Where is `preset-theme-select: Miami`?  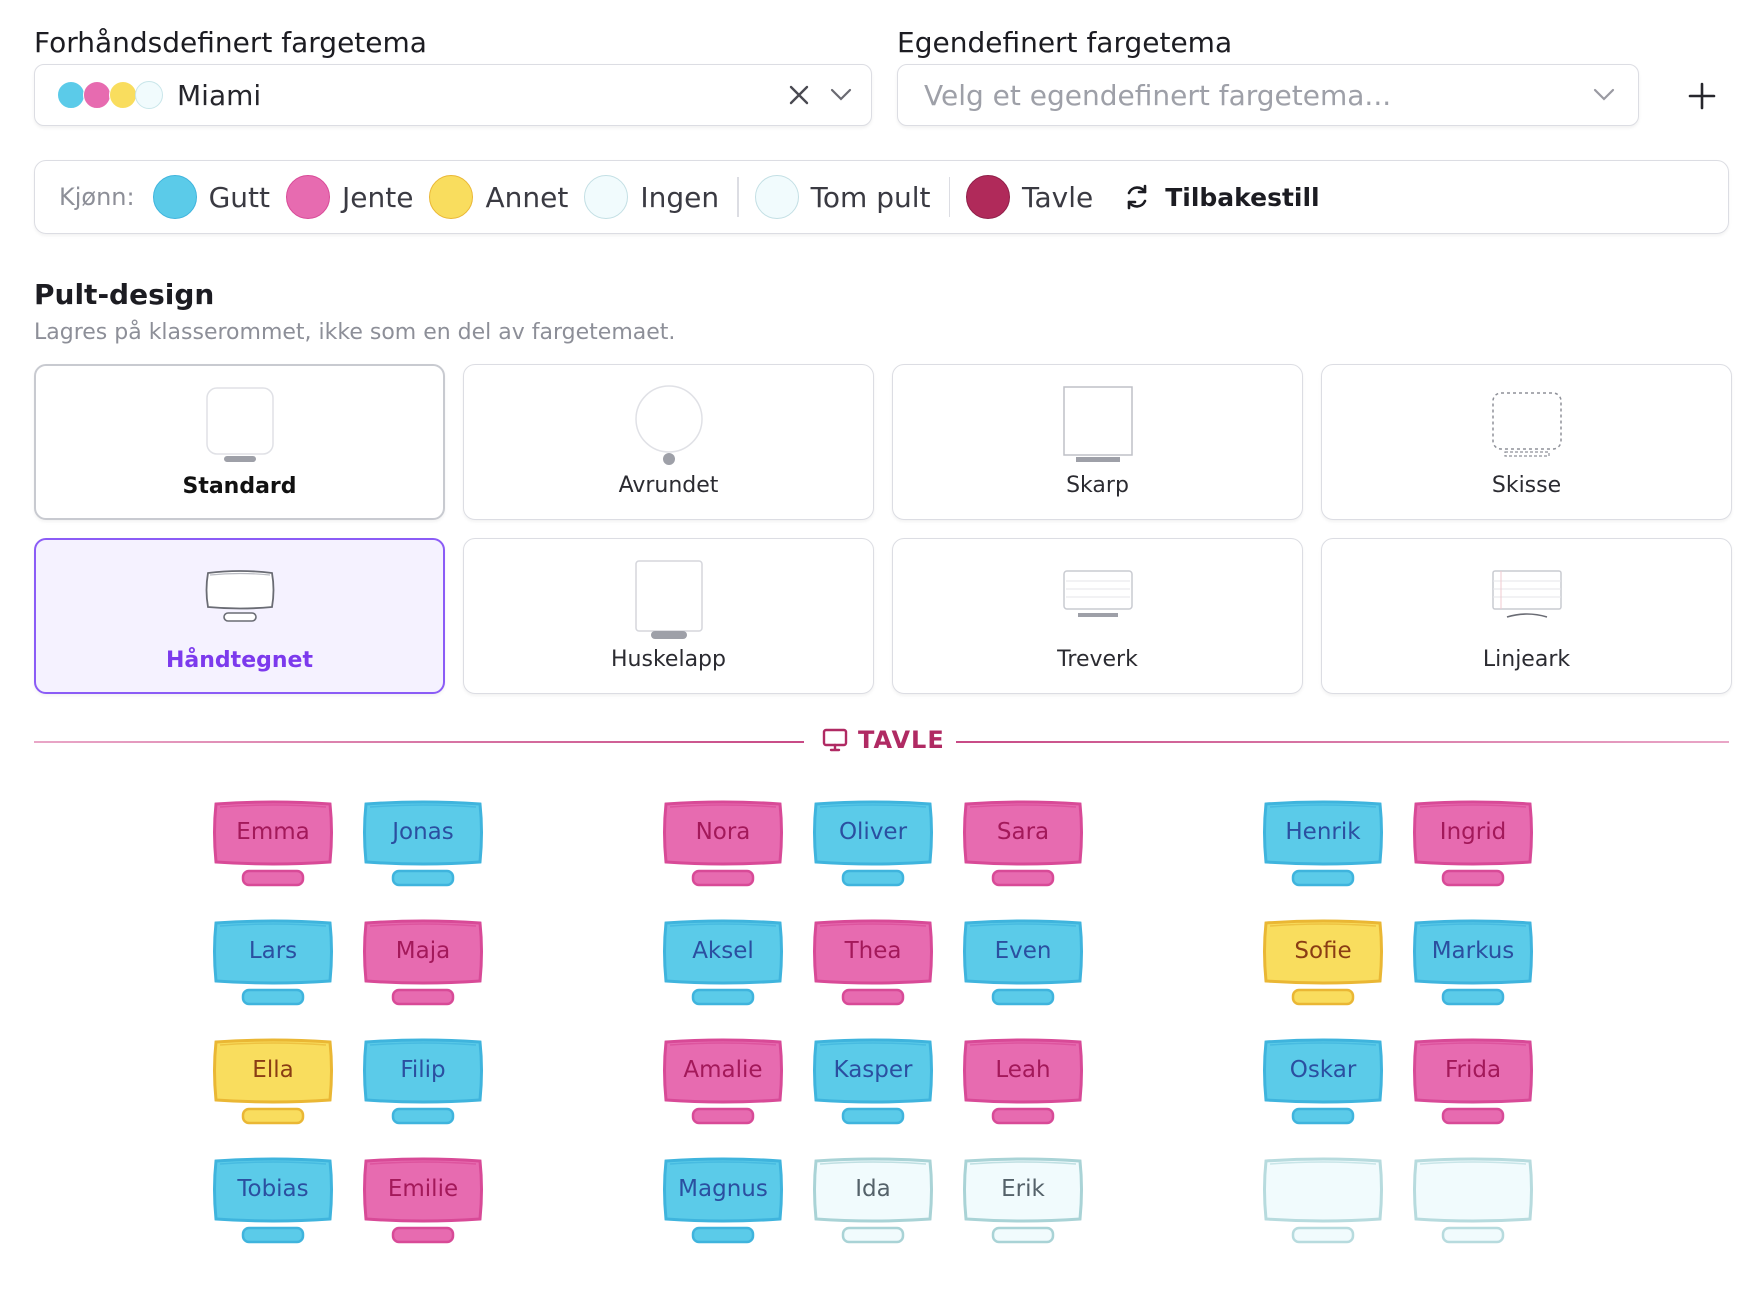 preset-theme-select: Miami is located at coordinates (453, 95).